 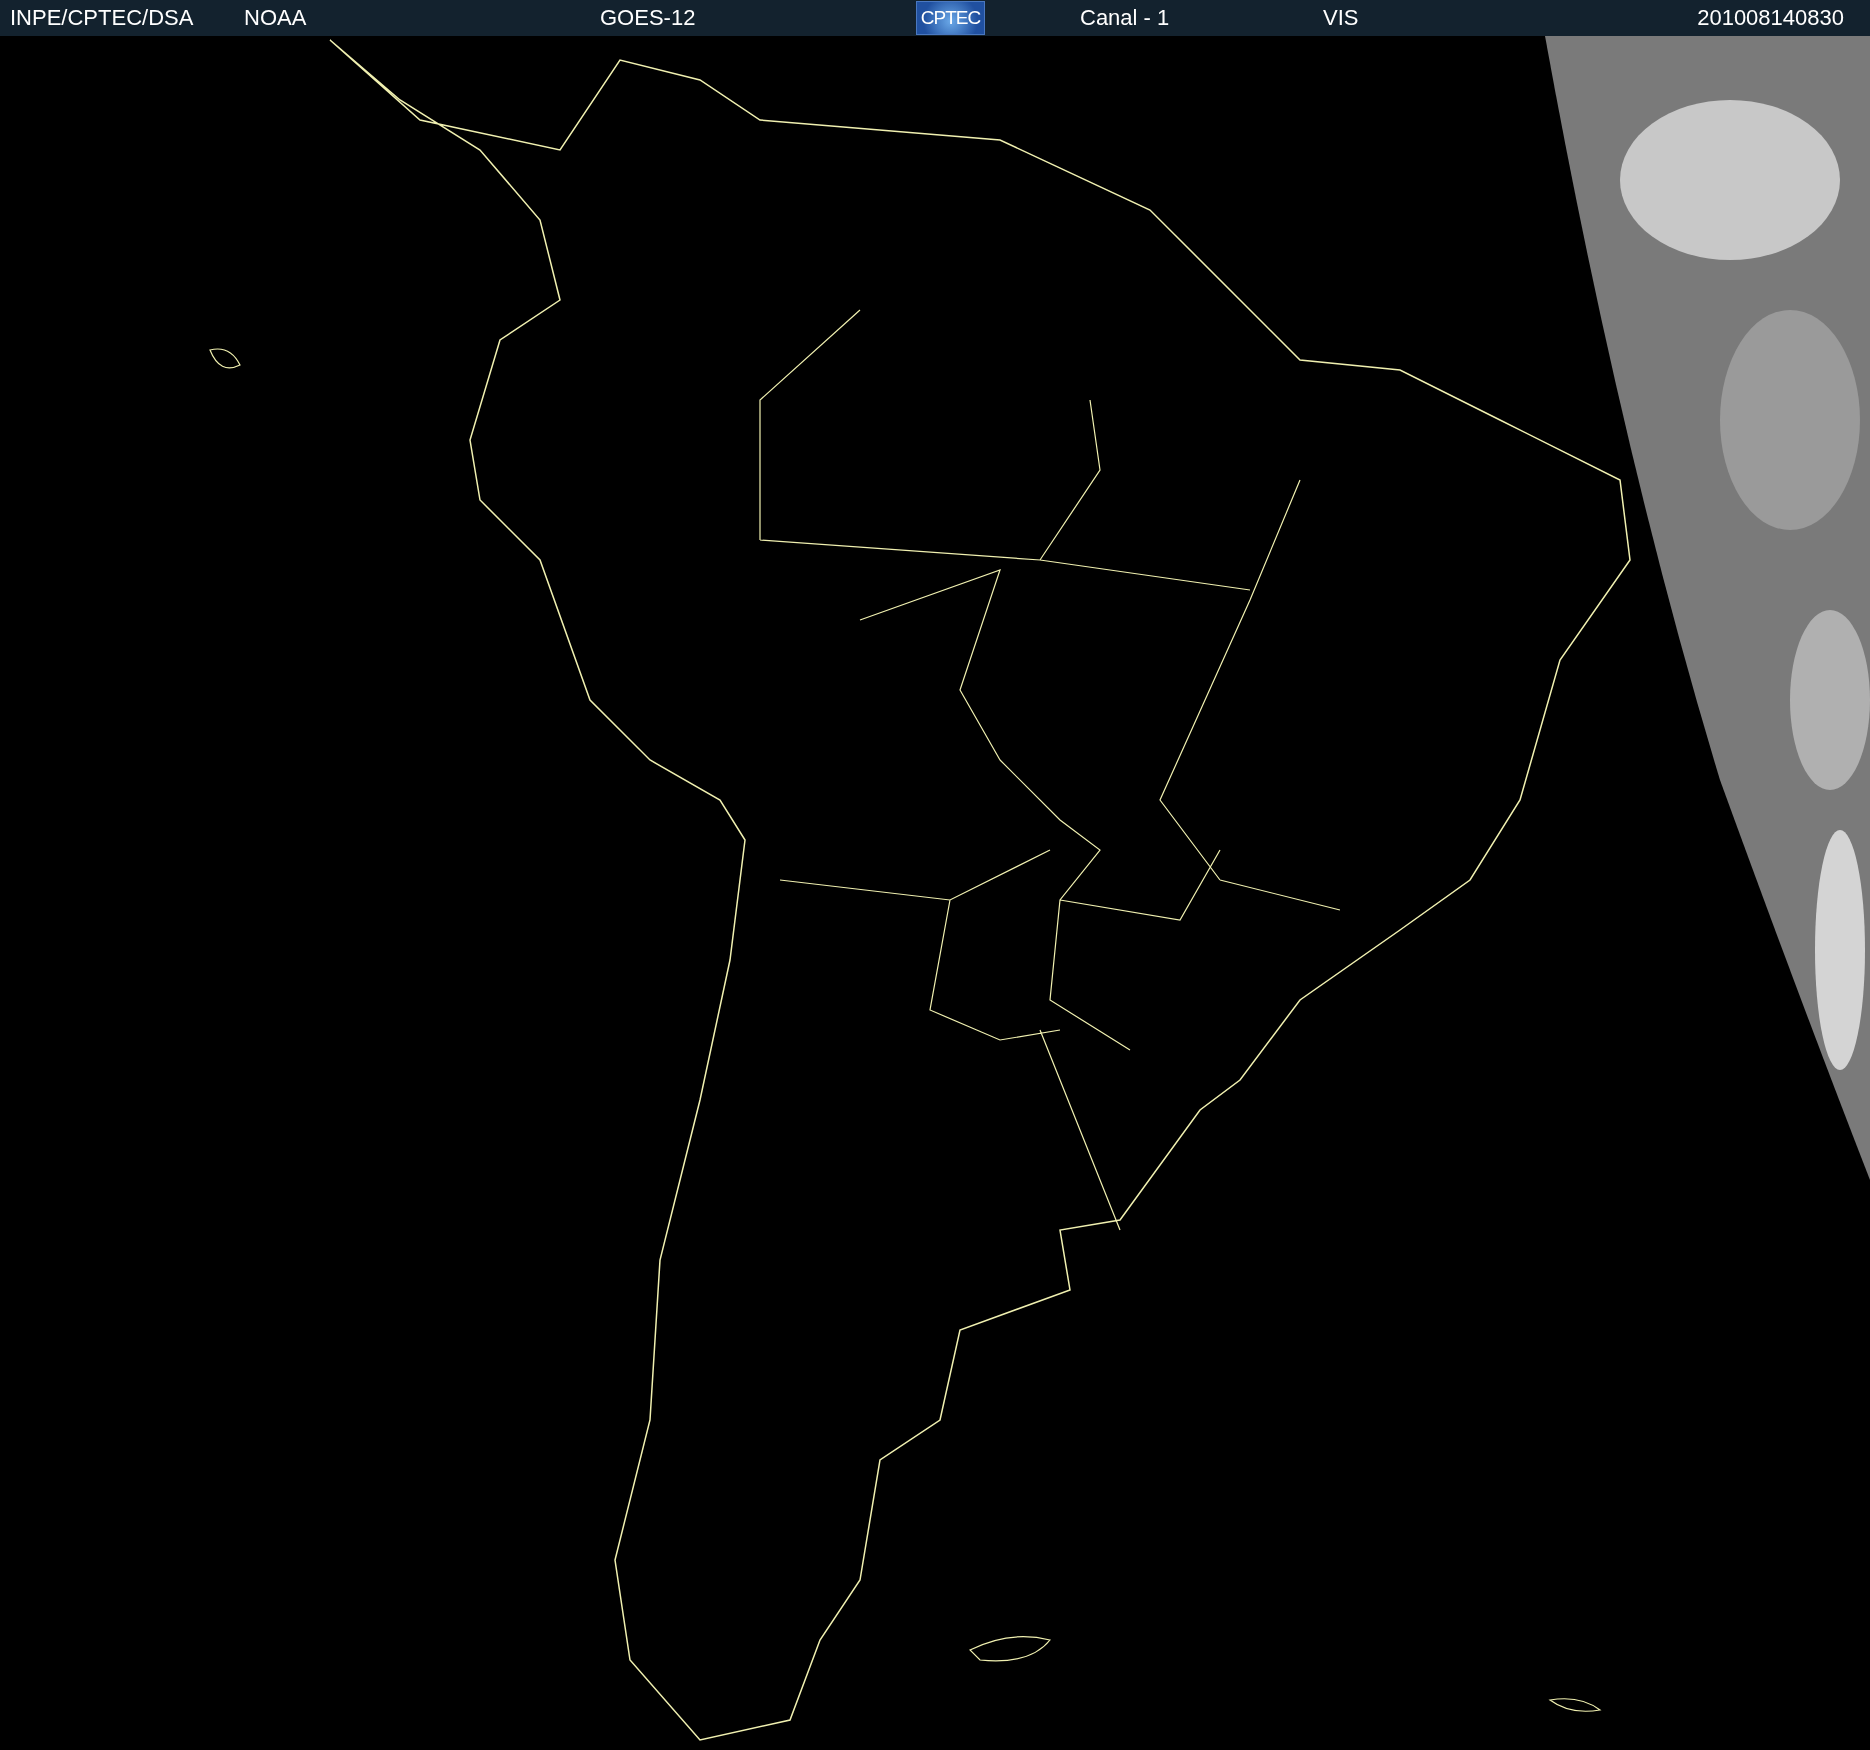 I want to click on timestamp-label: 201008140830, so click(x=1770, y=18).